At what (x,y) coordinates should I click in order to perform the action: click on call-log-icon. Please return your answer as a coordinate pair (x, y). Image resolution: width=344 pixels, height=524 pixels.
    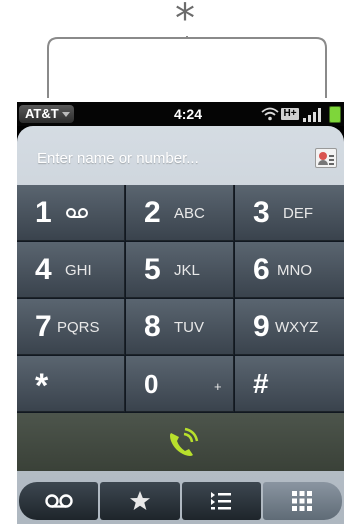
    Looking at the image, I should click on (221, 501).